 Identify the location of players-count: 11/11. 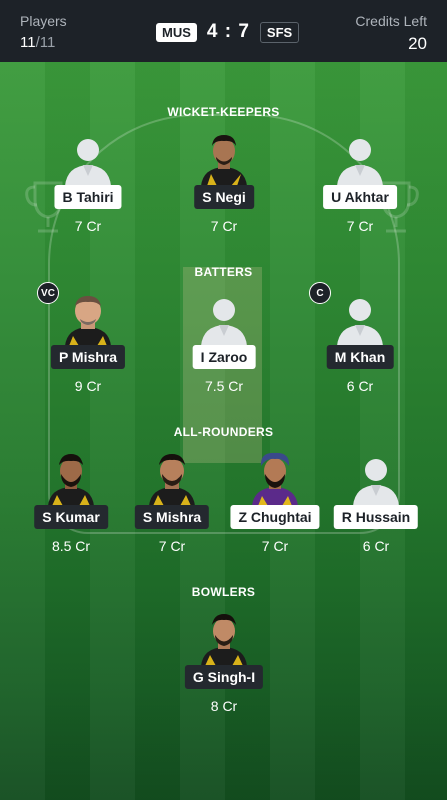
(43, 42).